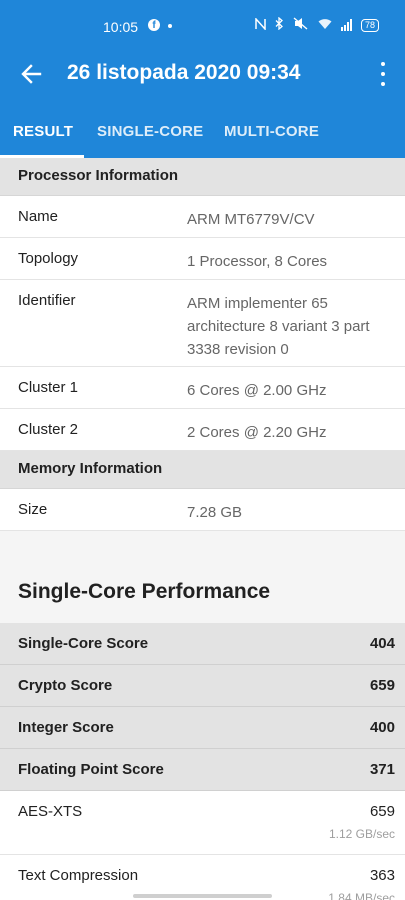 The width and height of the screenshot is (405, 900). Describe the element at coordinates (184, 72) in the screenshot. I see `page-title: 26 listopada 2020 09:34` at that location.